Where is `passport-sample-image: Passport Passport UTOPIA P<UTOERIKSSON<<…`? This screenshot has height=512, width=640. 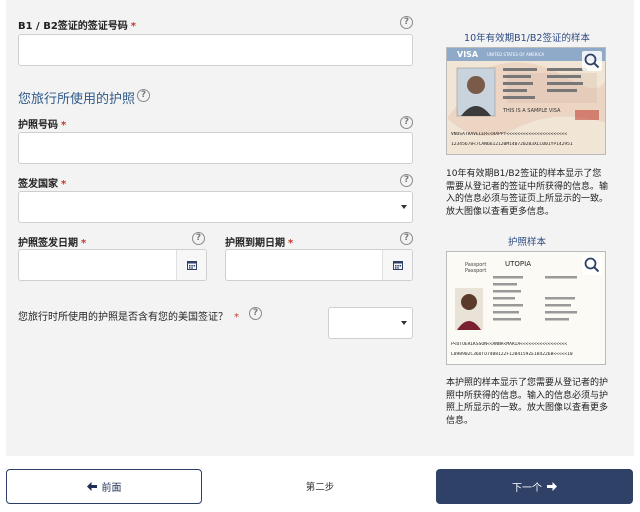 passport-sample-image: Passport Passport UTOPIA P<UTOERIKSSON<<… is located at coordinates (526, 308).